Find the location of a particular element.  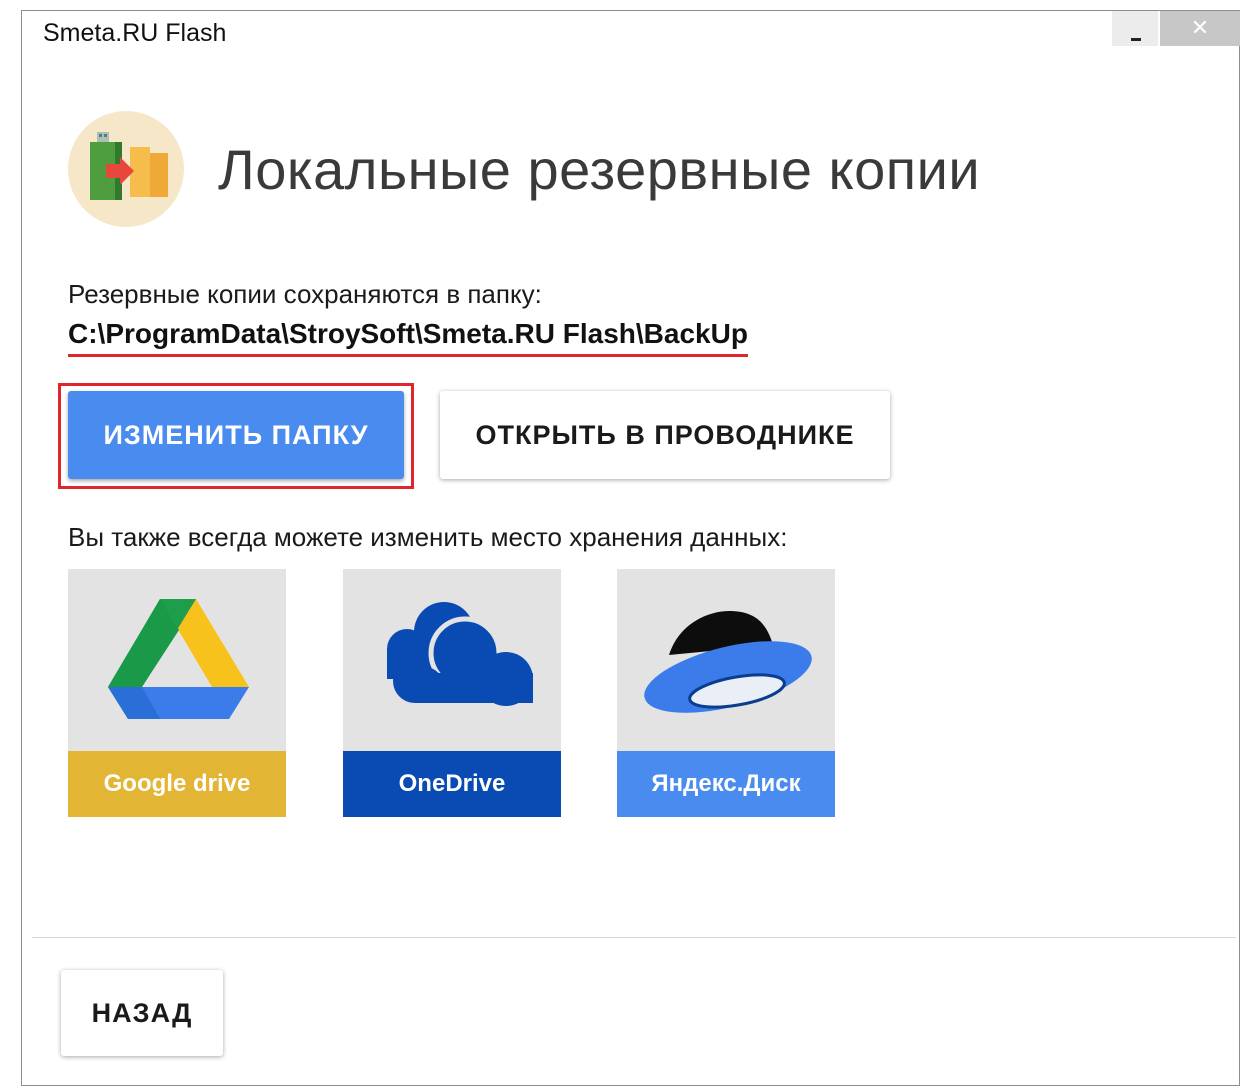

google-drive-icon is located at coordinates (178, 659).